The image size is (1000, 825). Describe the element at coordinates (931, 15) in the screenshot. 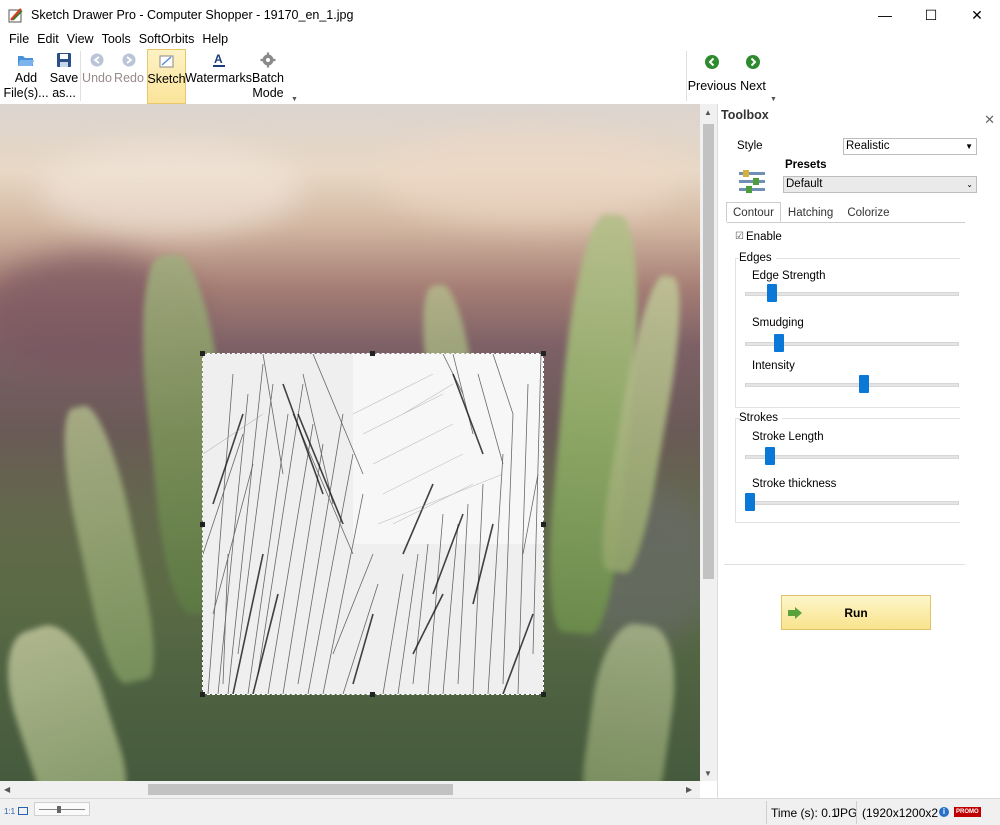

I see `maximize-button: ☐` at that location.